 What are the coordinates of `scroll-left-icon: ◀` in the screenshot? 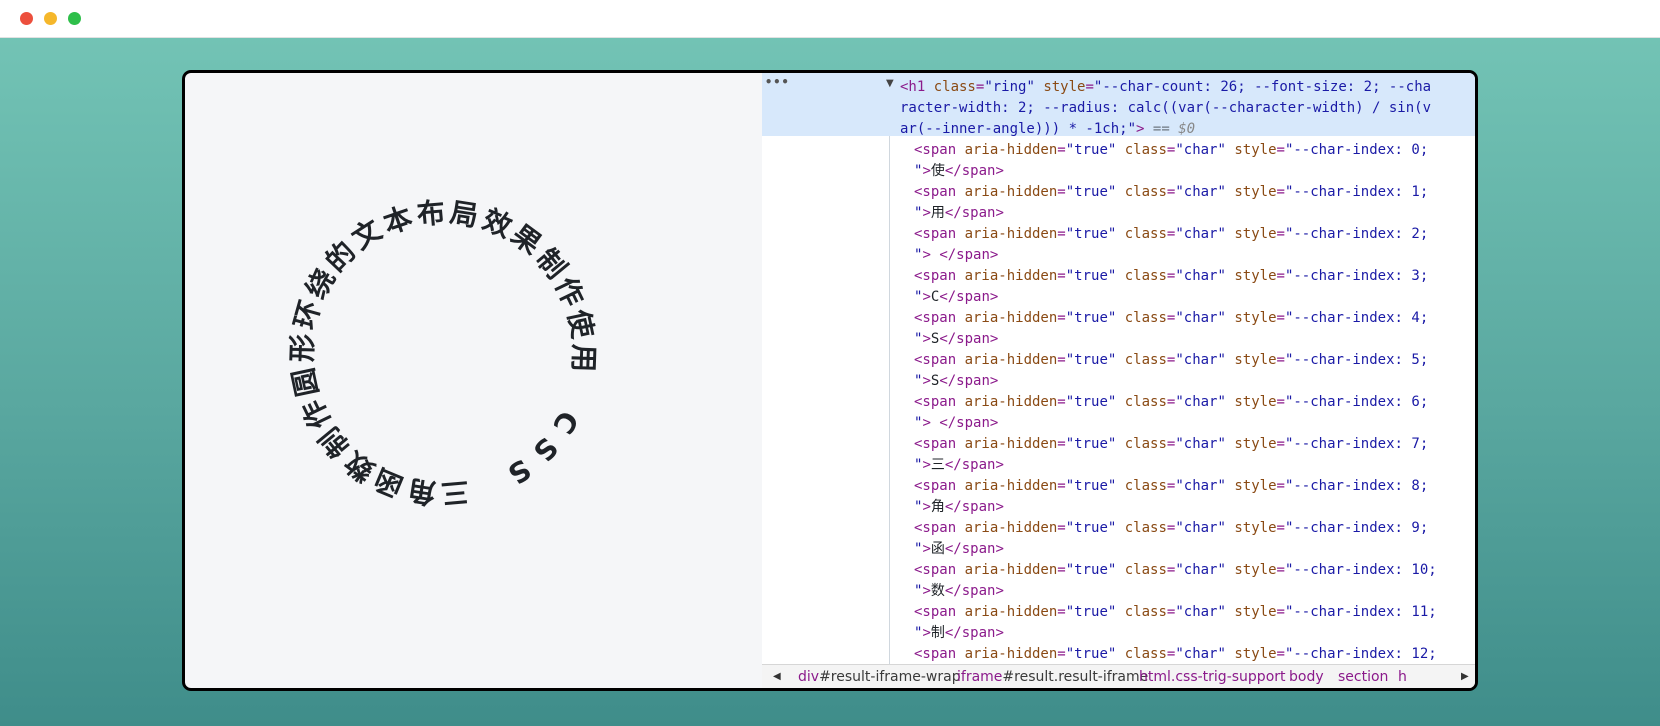 It's located at (777, 676).